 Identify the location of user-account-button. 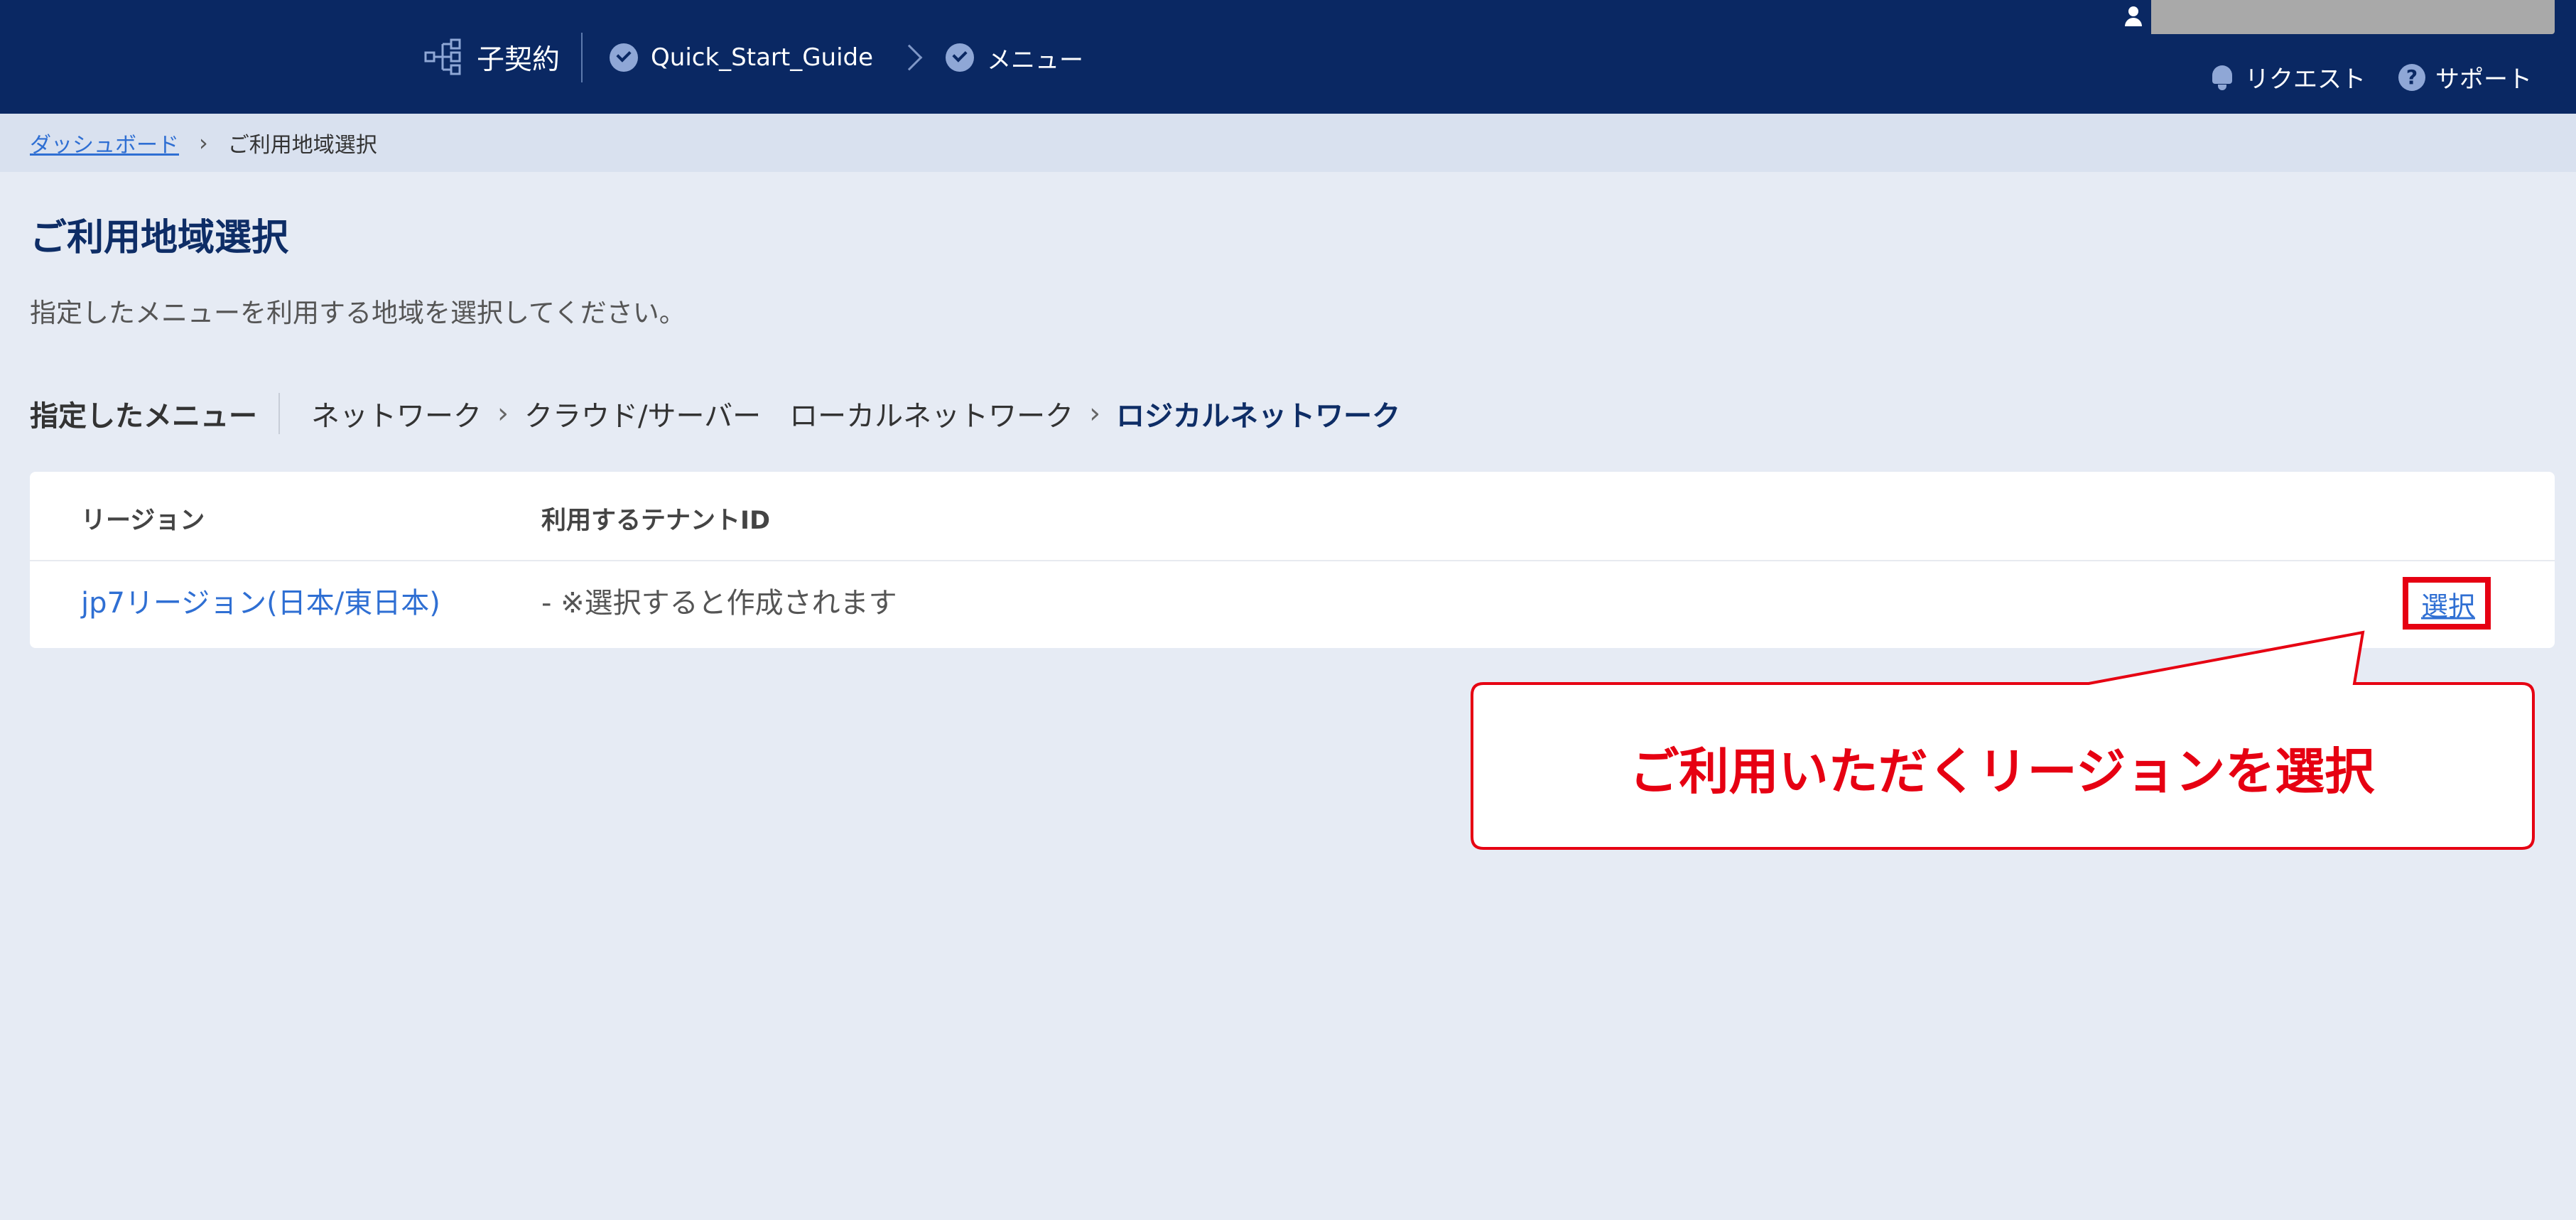
(2335, 17).